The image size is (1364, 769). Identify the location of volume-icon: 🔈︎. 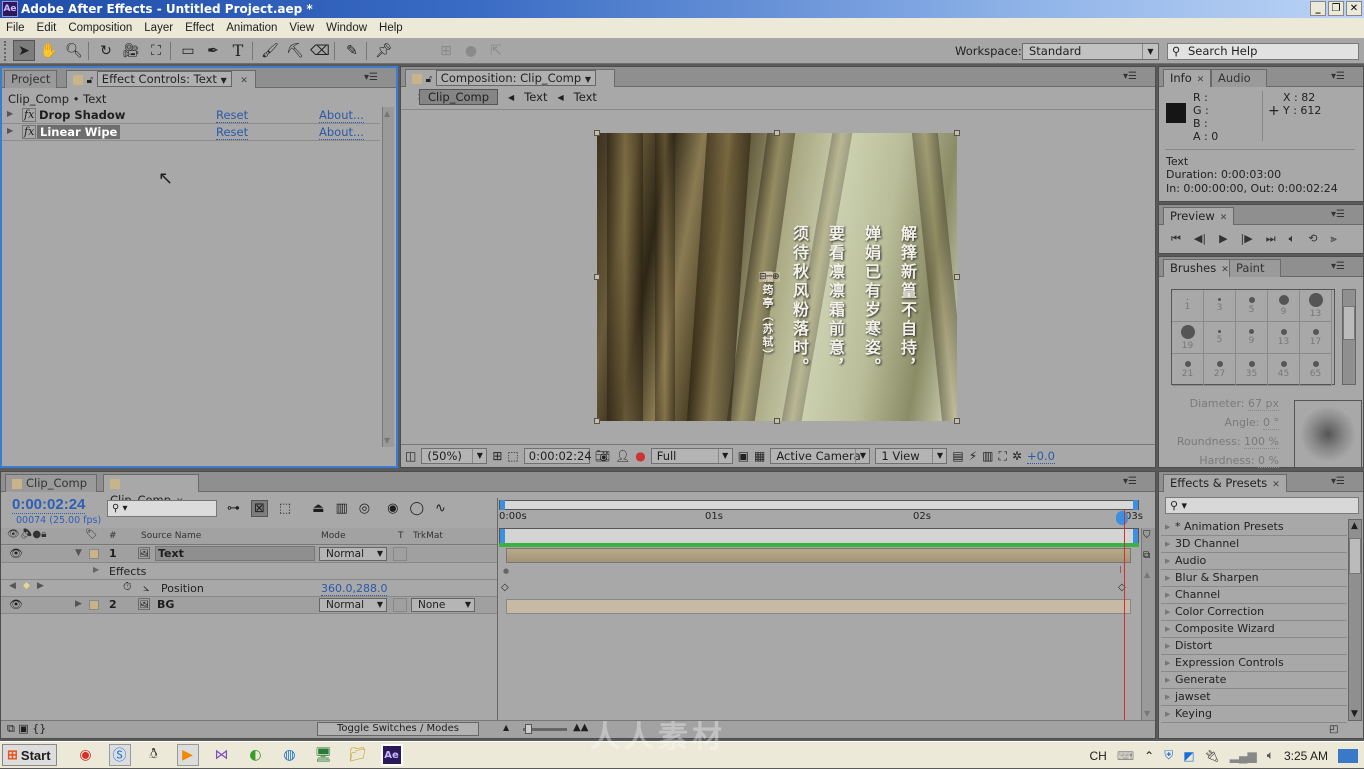
(1270, 755).